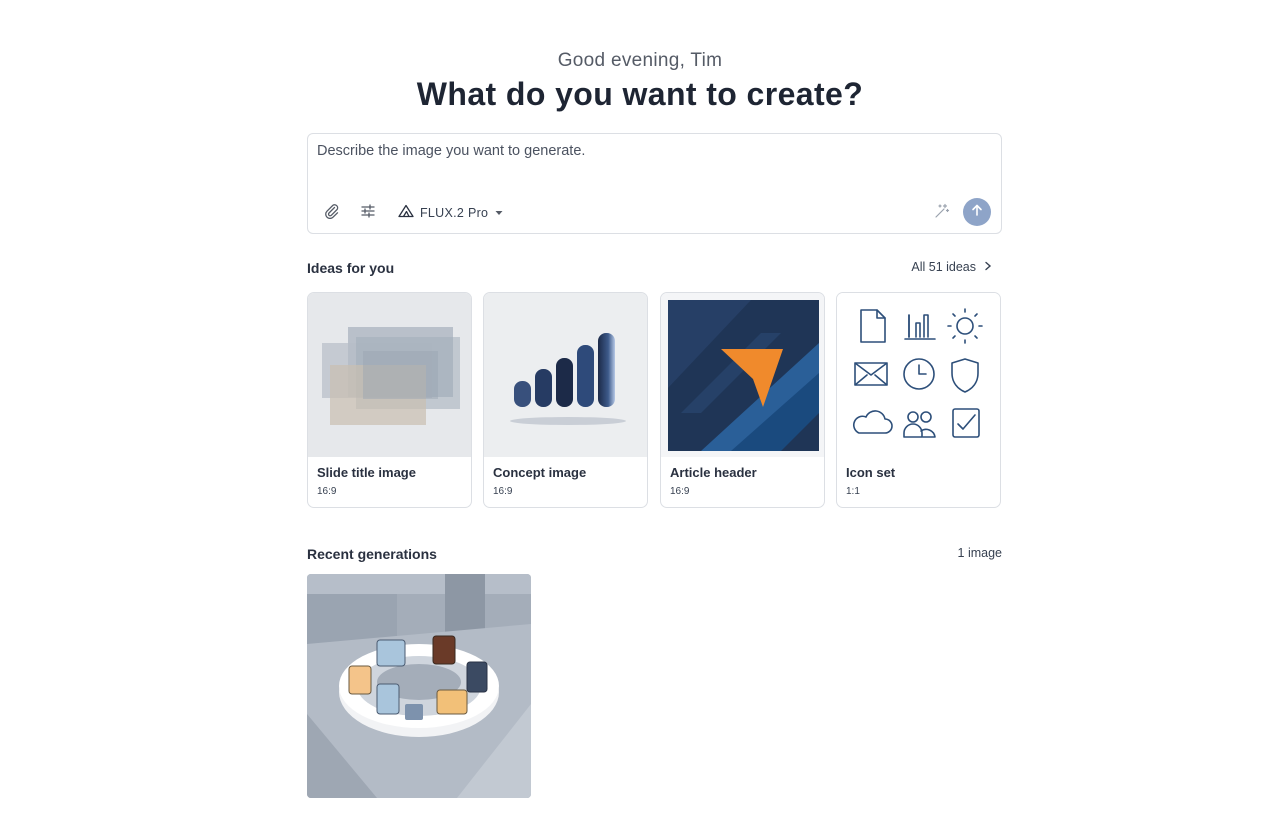 The width and height of the screenshot is (1280, 826). I want to click on generate-button, so click(977, 212).